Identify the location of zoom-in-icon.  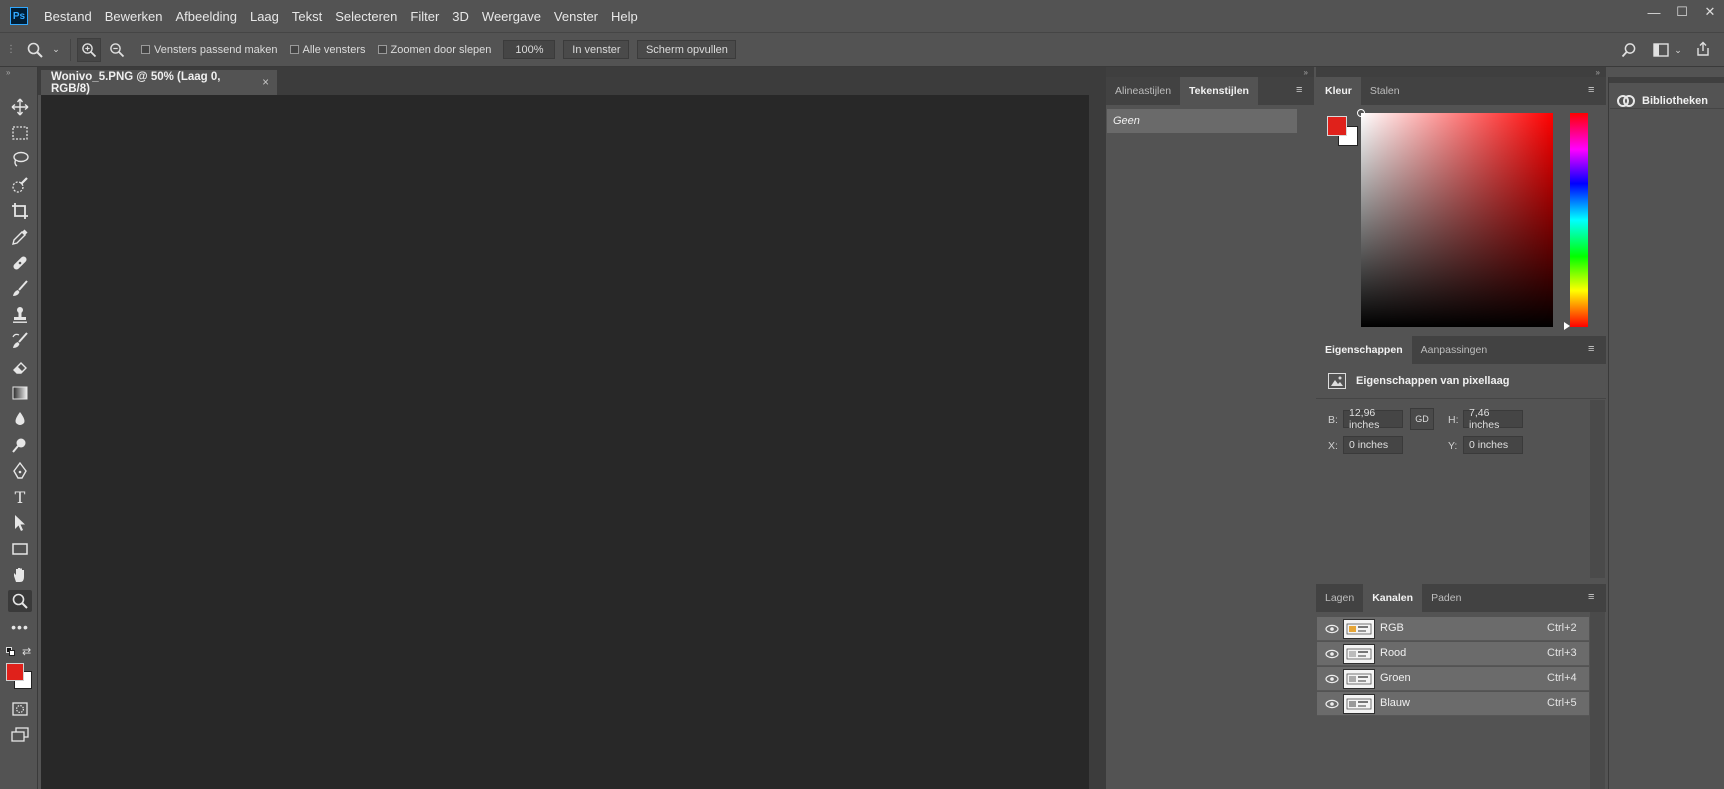
(89, 49).